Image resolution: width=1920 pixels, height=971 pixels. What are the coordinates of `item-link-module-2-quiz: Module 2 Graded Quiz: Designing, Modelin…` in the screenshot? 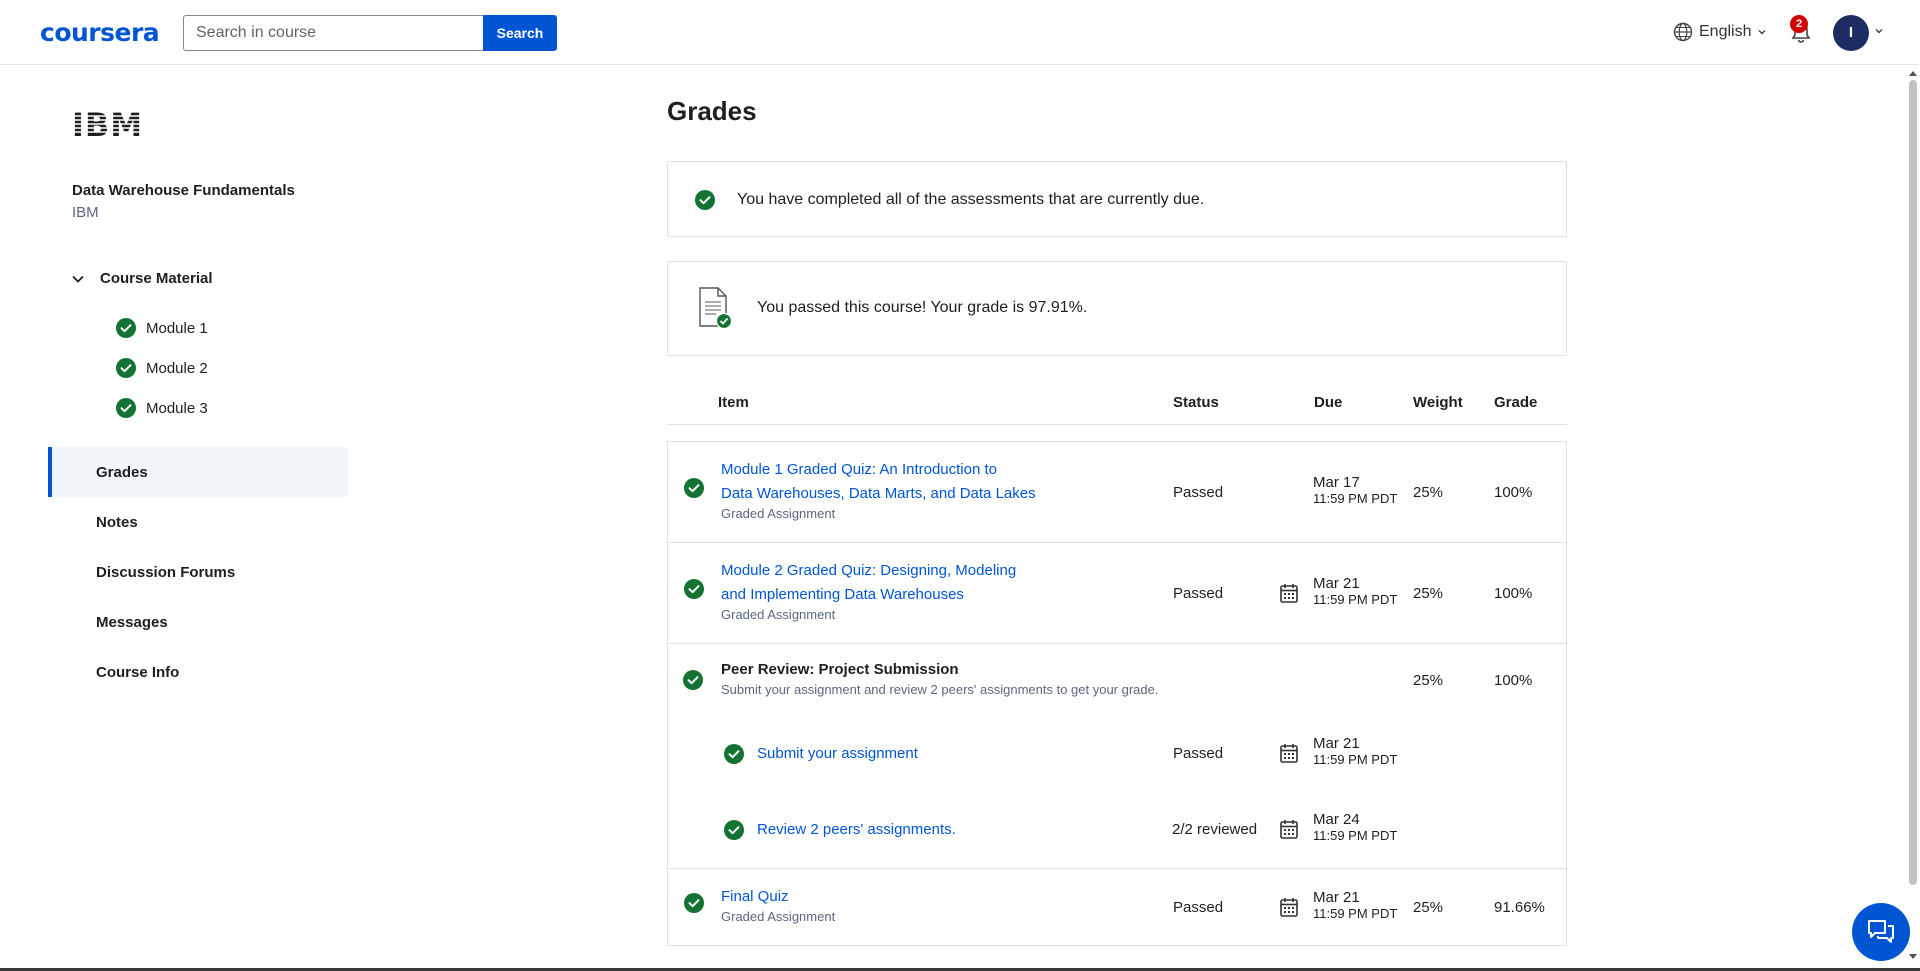 It's located at (868, 583).